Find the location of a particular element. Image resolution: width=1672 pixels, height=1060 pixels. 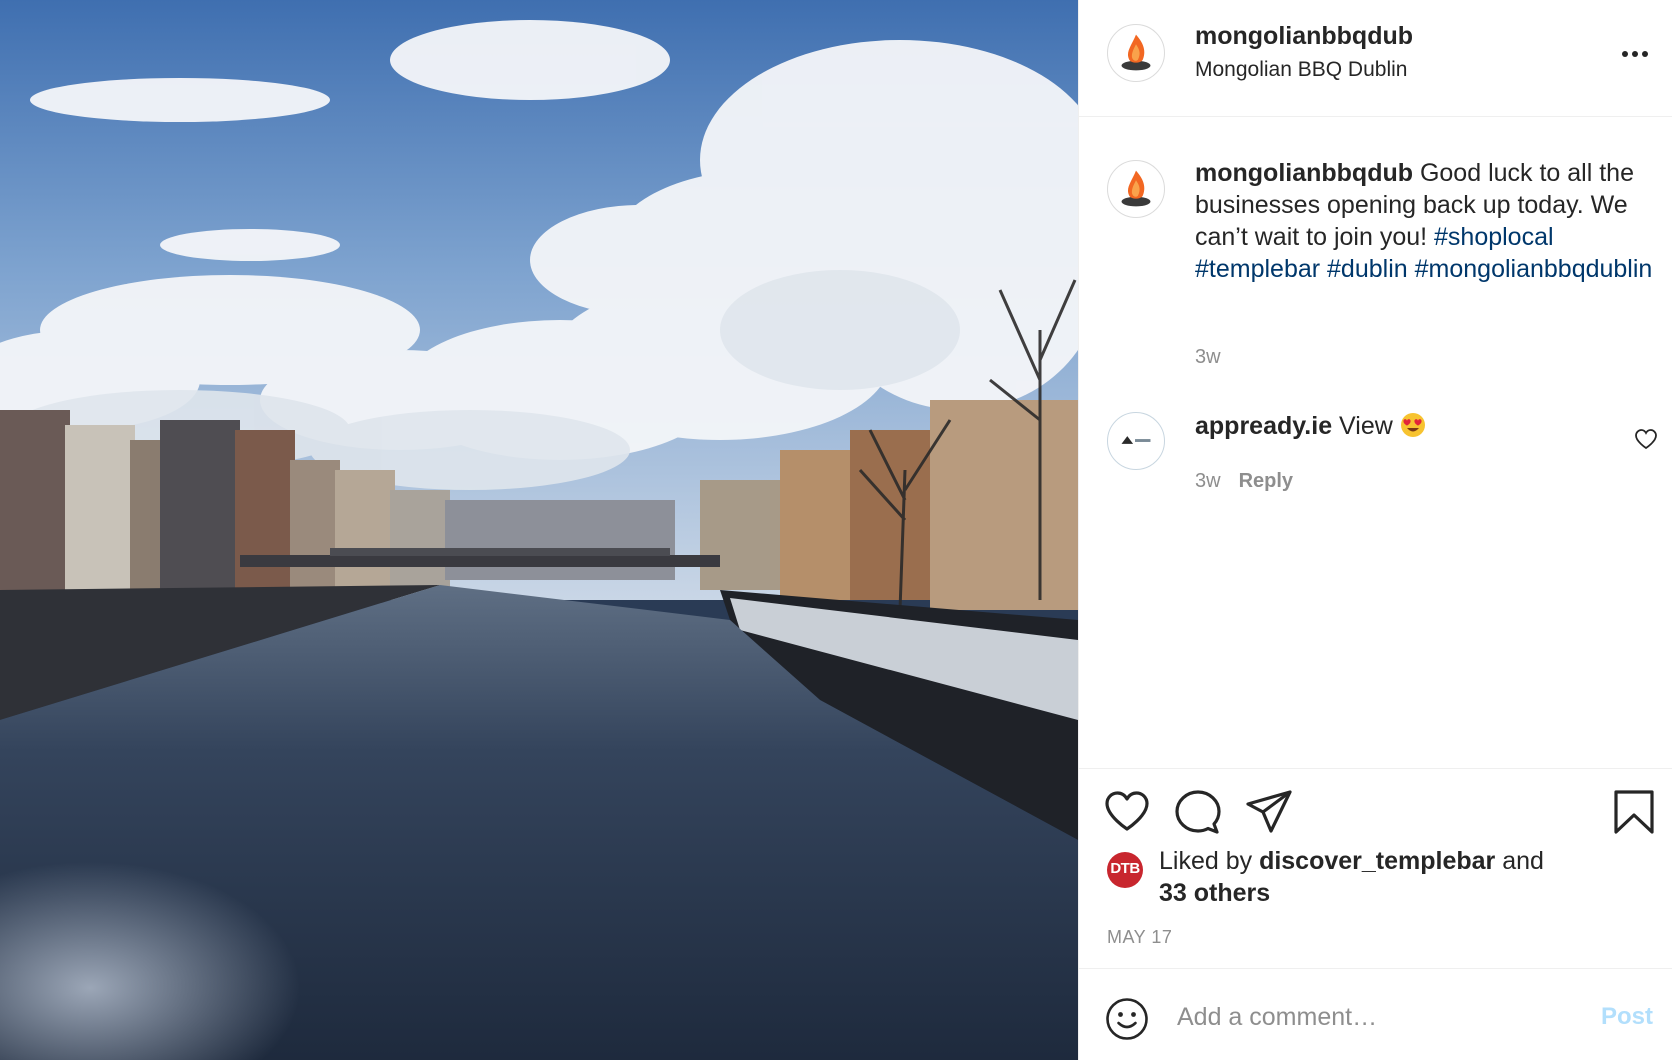

reply-button: Reply is located at coordinates (1266, 481).